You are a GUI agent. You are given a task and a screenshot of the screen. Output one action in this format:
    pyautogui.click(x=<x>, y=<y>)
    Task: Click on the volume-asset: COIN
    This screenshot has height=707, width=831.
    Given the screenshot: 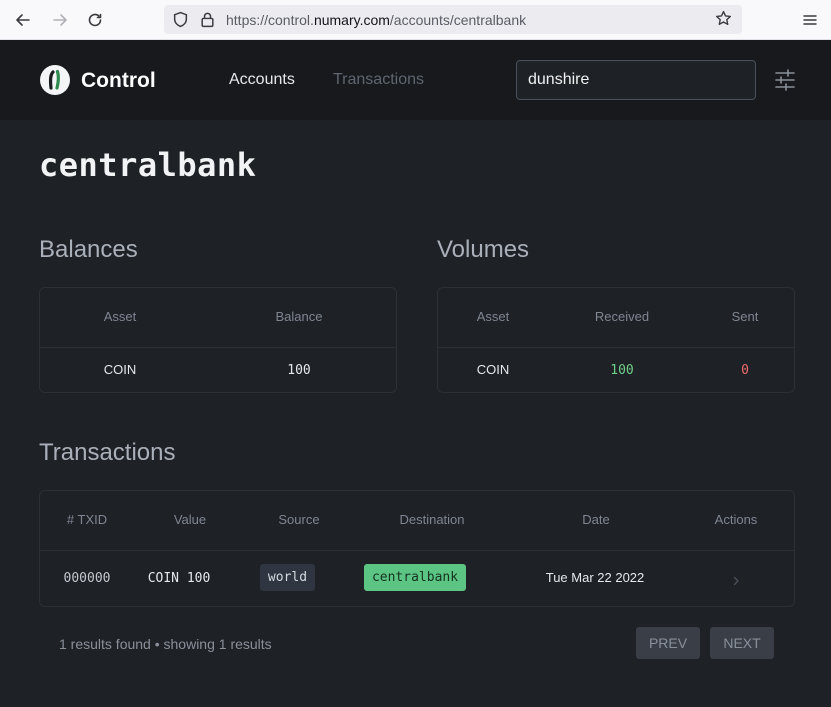 What is the action you would take?
    pyautogui.click(x=493, y=369)
    